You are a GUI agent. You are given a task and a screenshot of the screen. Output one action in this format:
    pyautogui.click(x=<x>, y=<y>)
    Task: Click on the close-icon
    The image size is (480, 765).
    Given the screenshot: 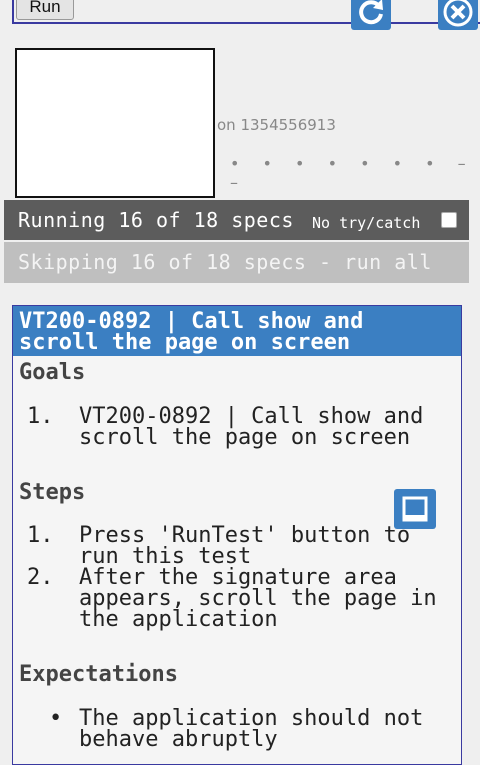 What is the action you would take?
    pyautogui.click(x=458, y=13)
    